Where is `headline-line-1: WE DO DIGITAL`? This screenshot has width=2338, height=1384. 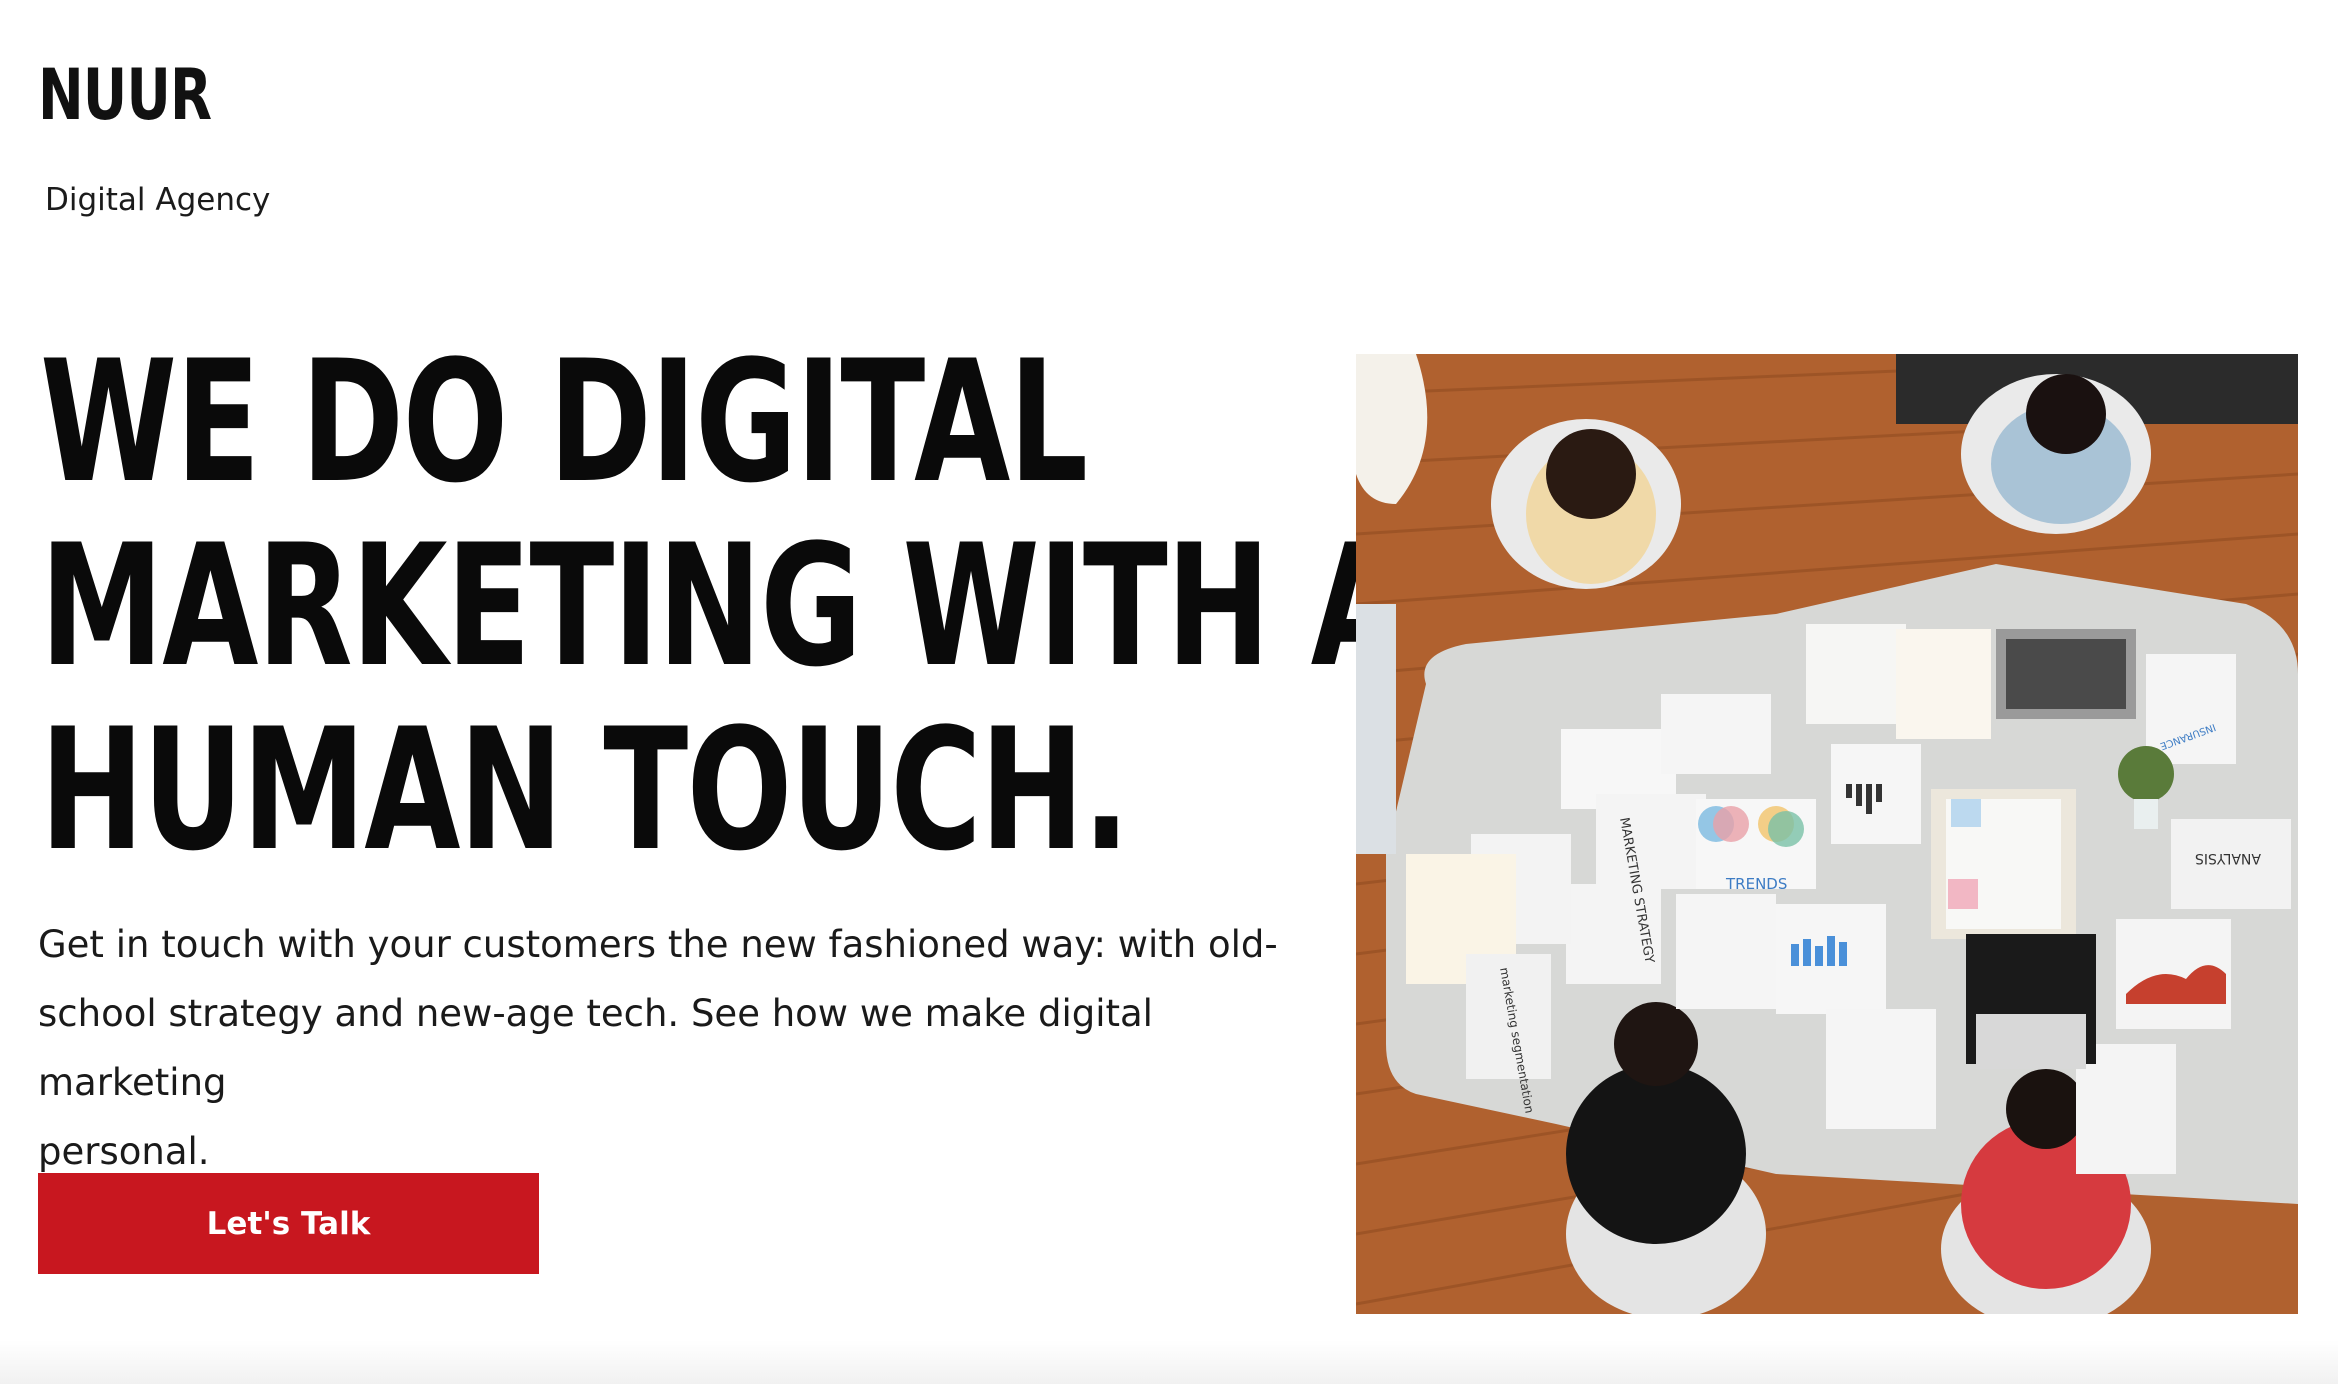
headline-line-1: WE DO DIGITAL is located at coordinates (564, 422).